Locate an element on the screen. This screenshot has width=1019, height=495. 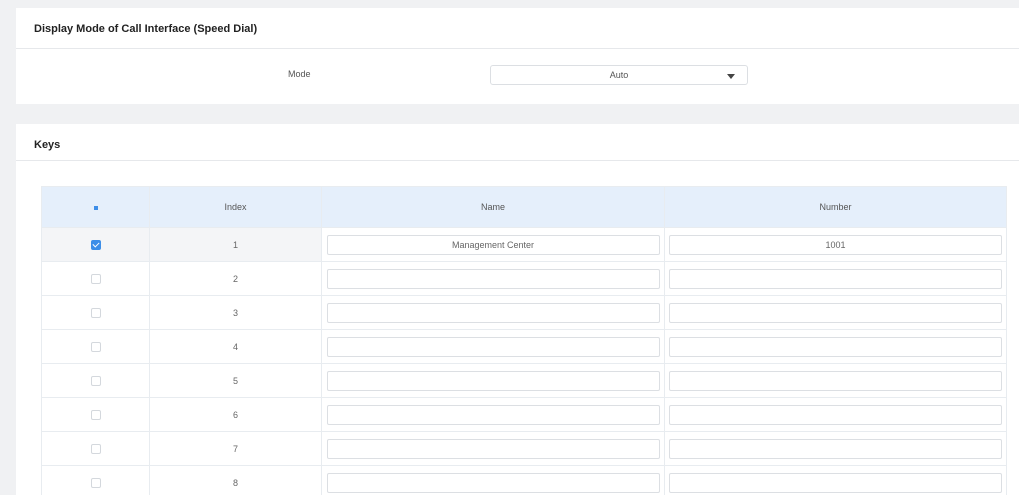
table-row: 4 is located at coordinates (524, 346).